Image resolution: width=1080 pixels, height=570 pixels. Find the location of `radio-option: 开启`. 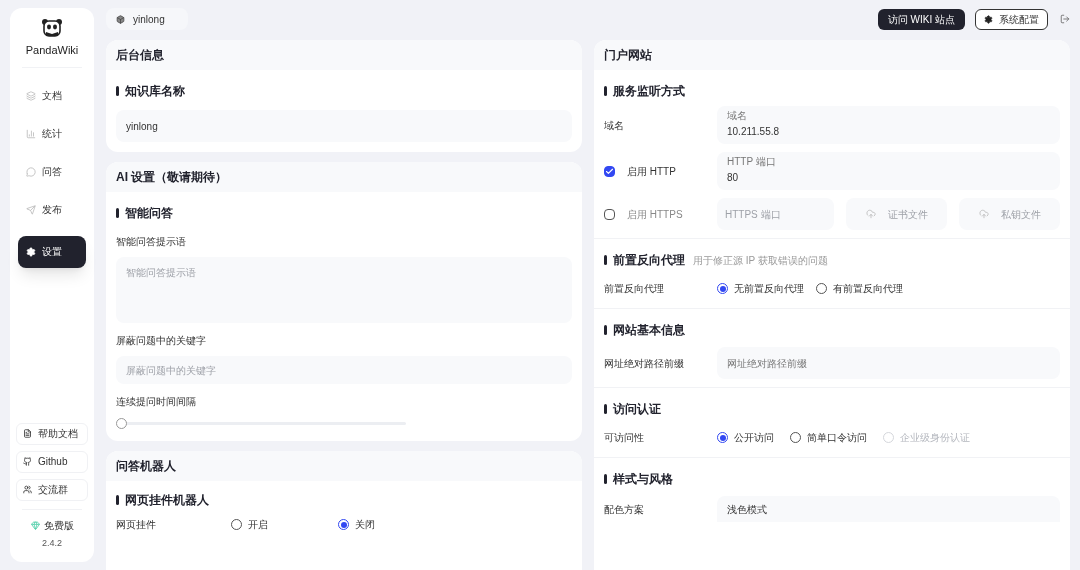

radio-option: 开启 is located at coordinates (249, 524).